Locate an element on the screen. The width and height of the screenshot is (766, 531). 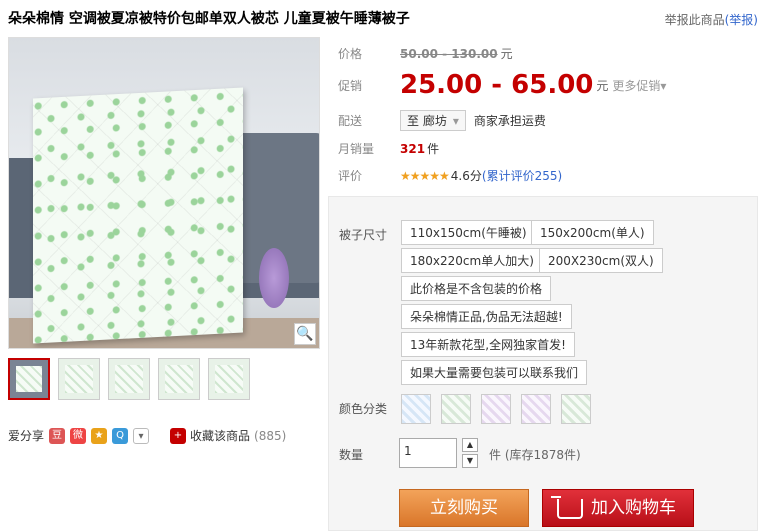
rating-row: 评价 ★★★★★ 4.6分 (累计评价255) is located at coordinates (450, 175).